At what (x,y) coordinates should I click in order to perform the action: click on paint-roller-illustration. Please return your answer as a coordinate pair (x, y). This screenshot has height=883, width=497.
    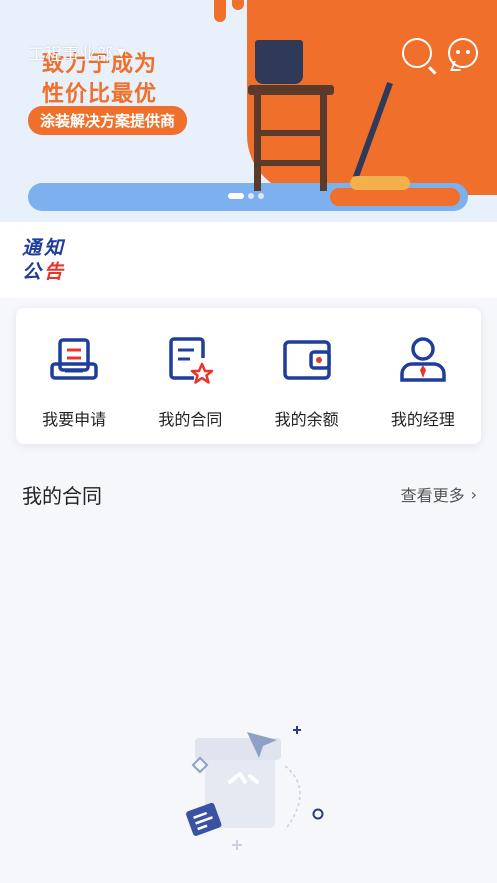
    Looking at the image, I should click on (380, 183).